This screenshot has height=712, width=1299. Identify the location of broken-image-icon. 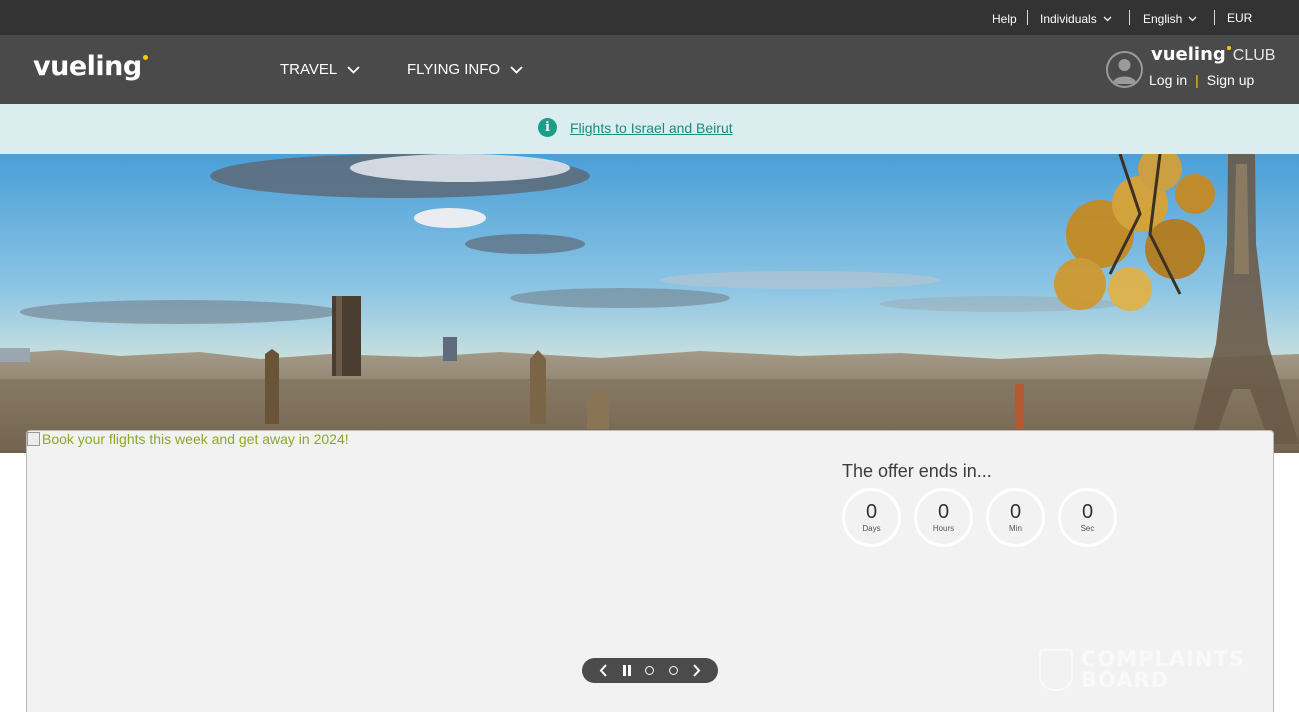
(33, 439).